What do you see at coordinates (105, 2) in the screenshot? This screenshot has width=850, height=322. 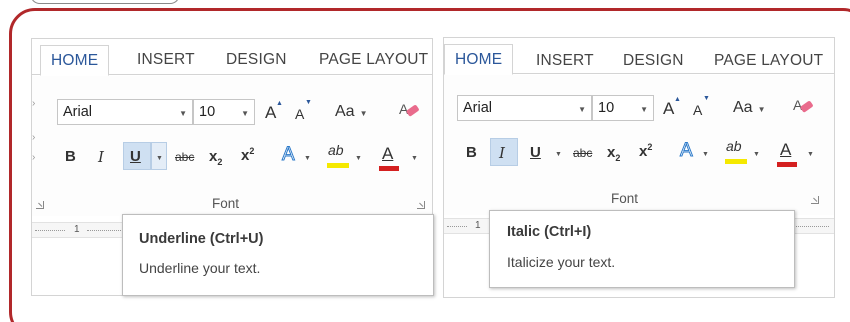 I see `previous-callout-fragment` at bounding box center [105, 2].